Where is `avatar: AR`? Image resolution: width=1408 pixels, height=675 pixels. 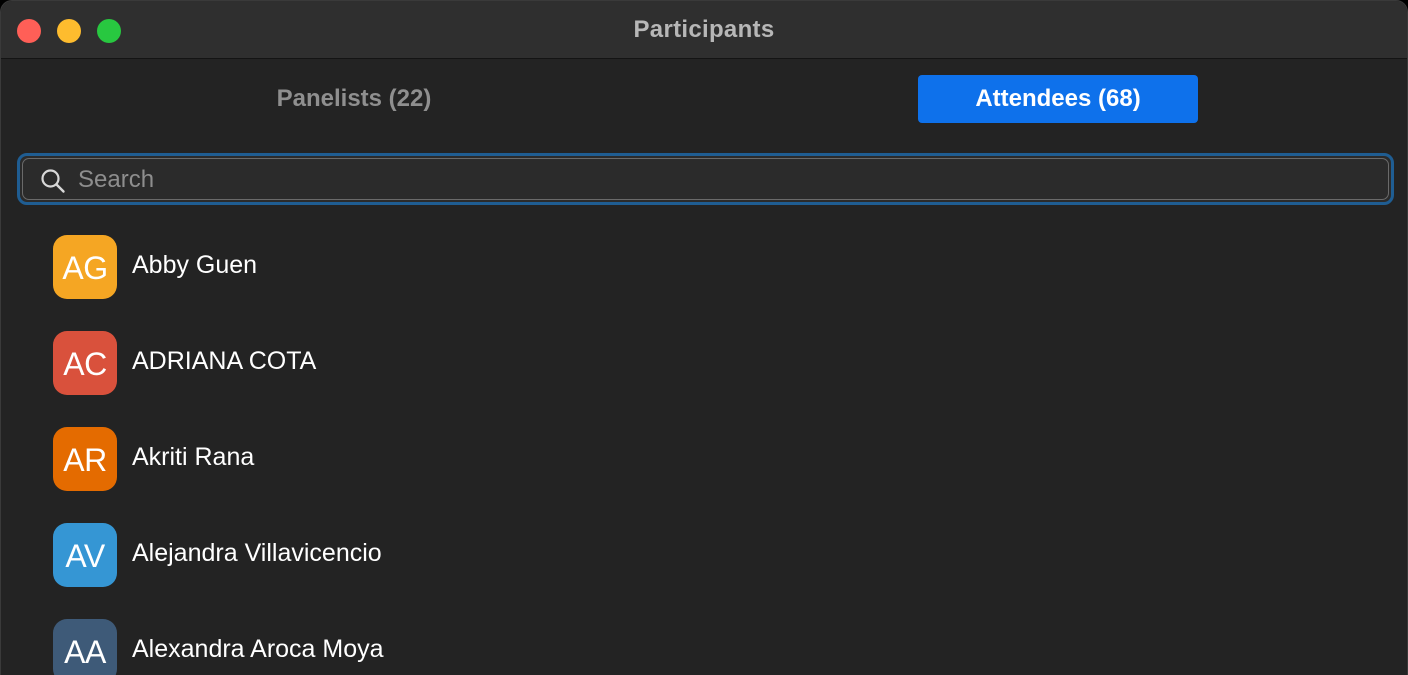
avatar: AR is located at coordinates (85, 459).